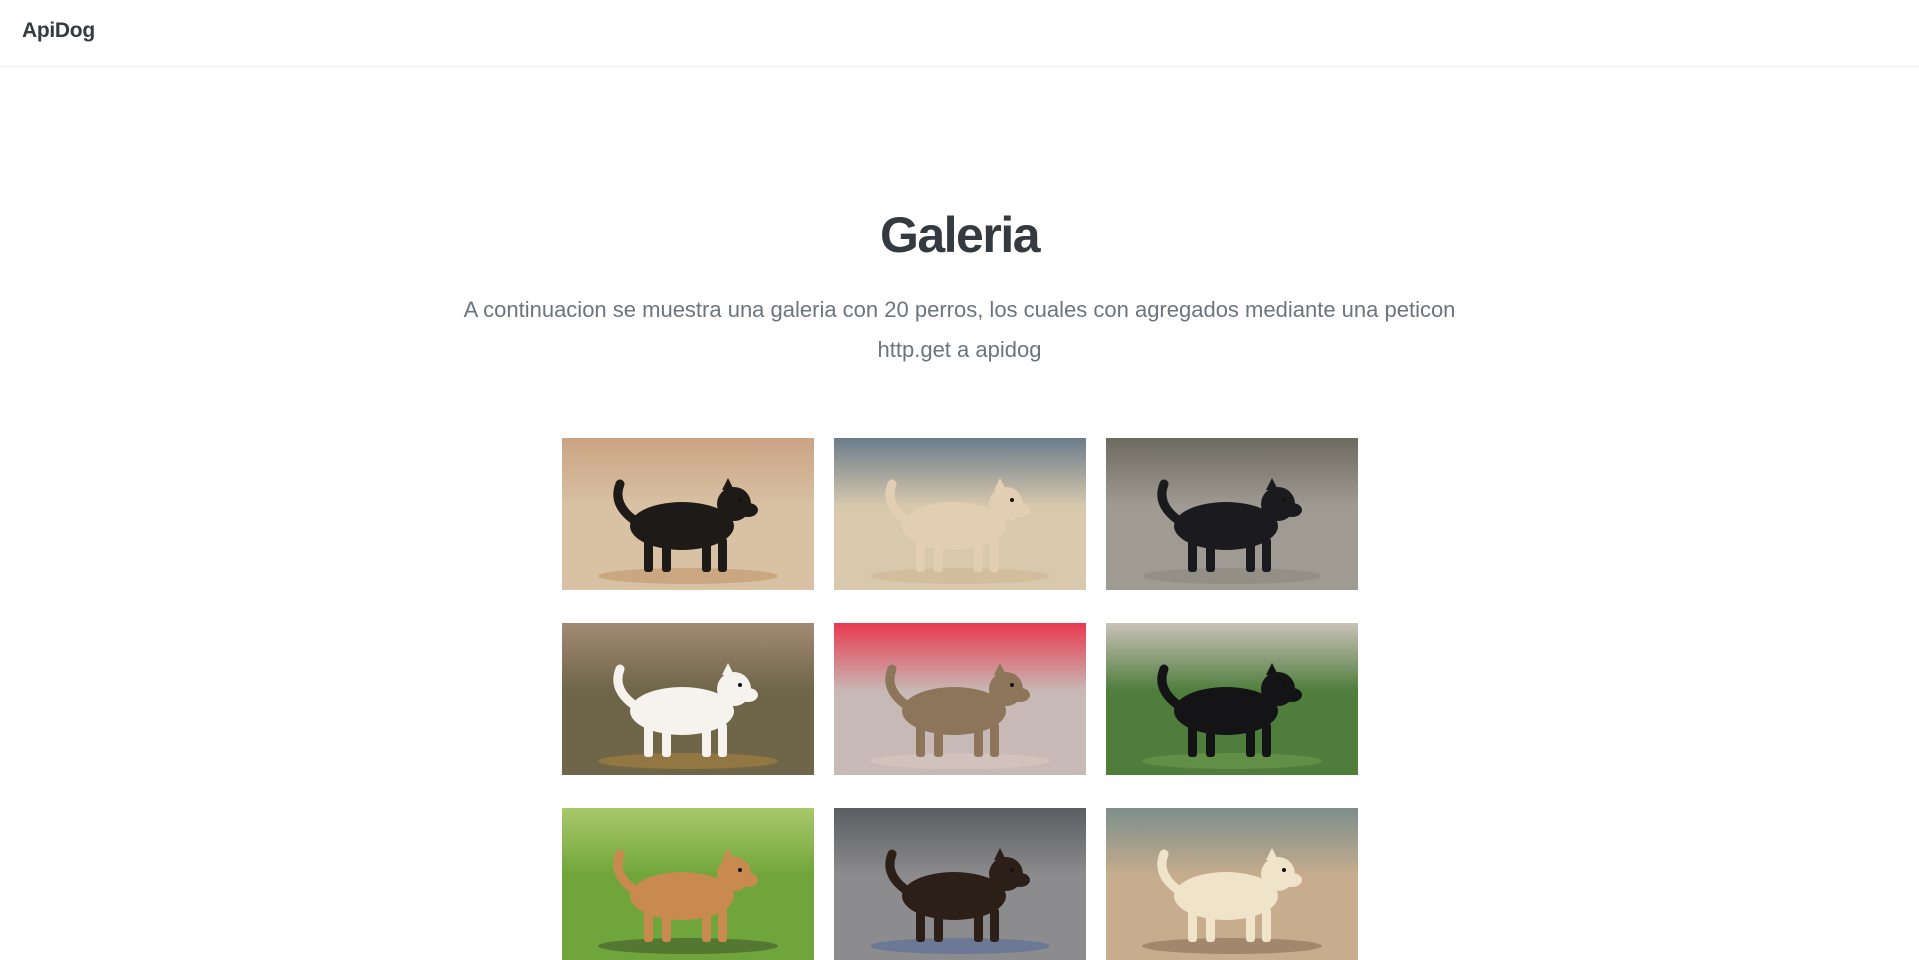 The image size is (1919, 960). Describe the element at coordinates (58, 31) in the screenshot. I see `brand-link: ApiDog` at that location.